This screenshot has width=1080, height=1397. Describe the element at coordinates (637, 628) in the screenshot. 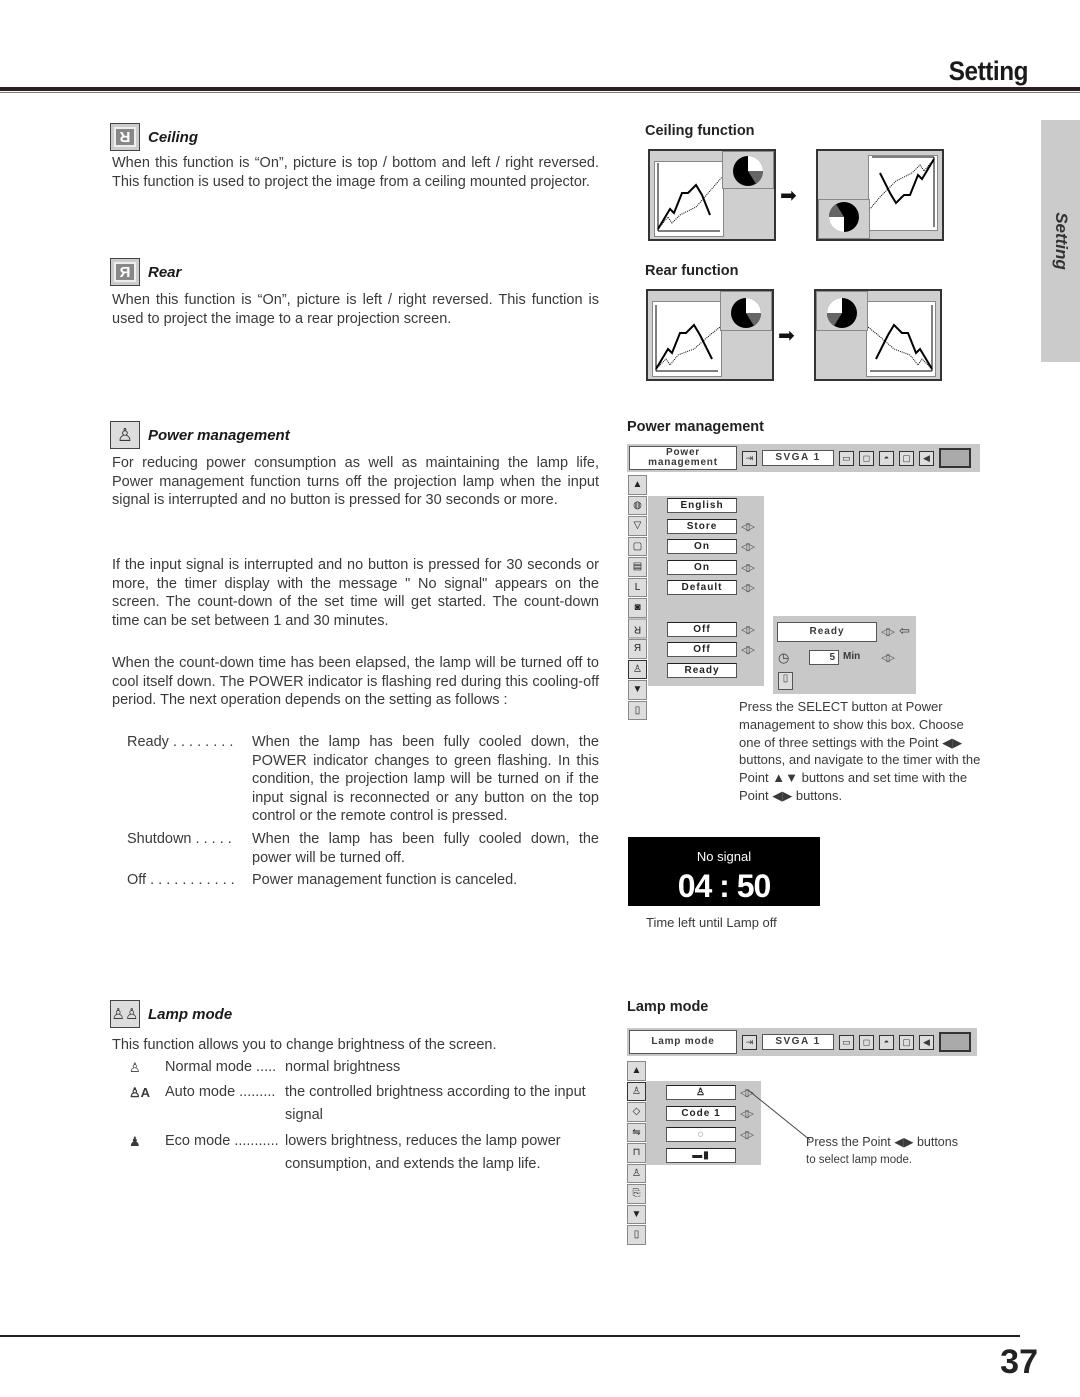

I see `ceiling-icon: R` at that location.